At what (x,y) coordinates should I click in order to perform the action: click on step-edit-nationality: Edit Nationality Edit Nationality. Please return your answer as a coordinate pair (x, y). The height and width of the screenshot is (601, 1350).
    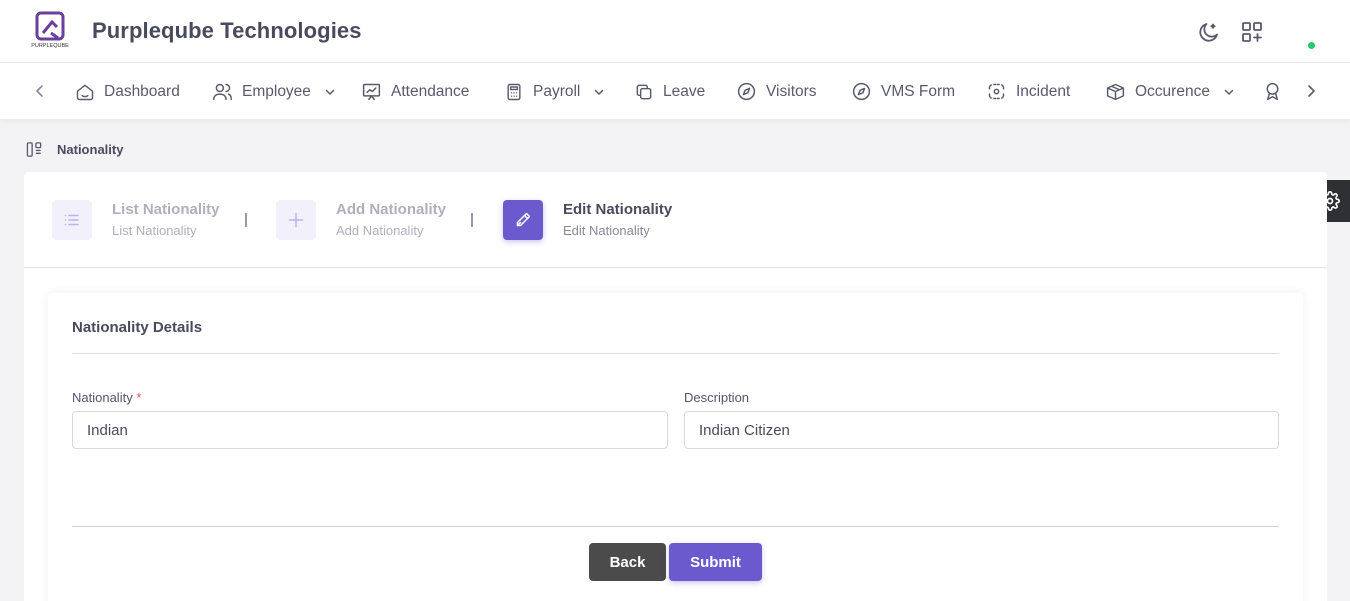
    Looking at the image, I should click on (587, 220).